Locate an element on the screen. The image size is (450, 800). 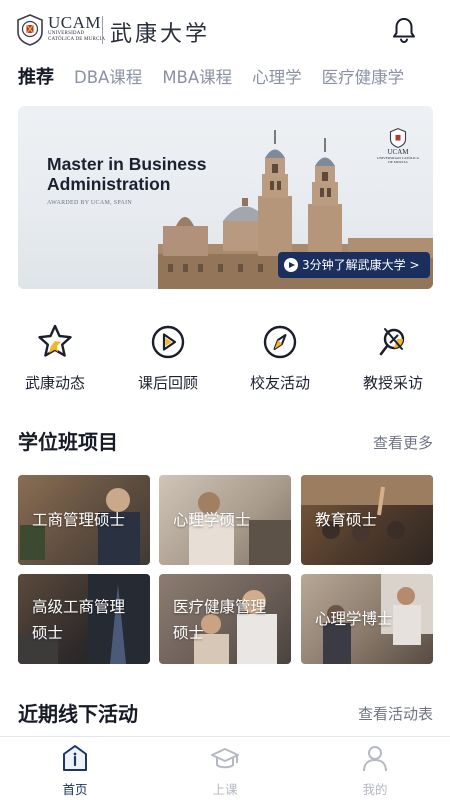
program-card-psychology-phd: 心理学博士 is located at coordinates (367, 619).